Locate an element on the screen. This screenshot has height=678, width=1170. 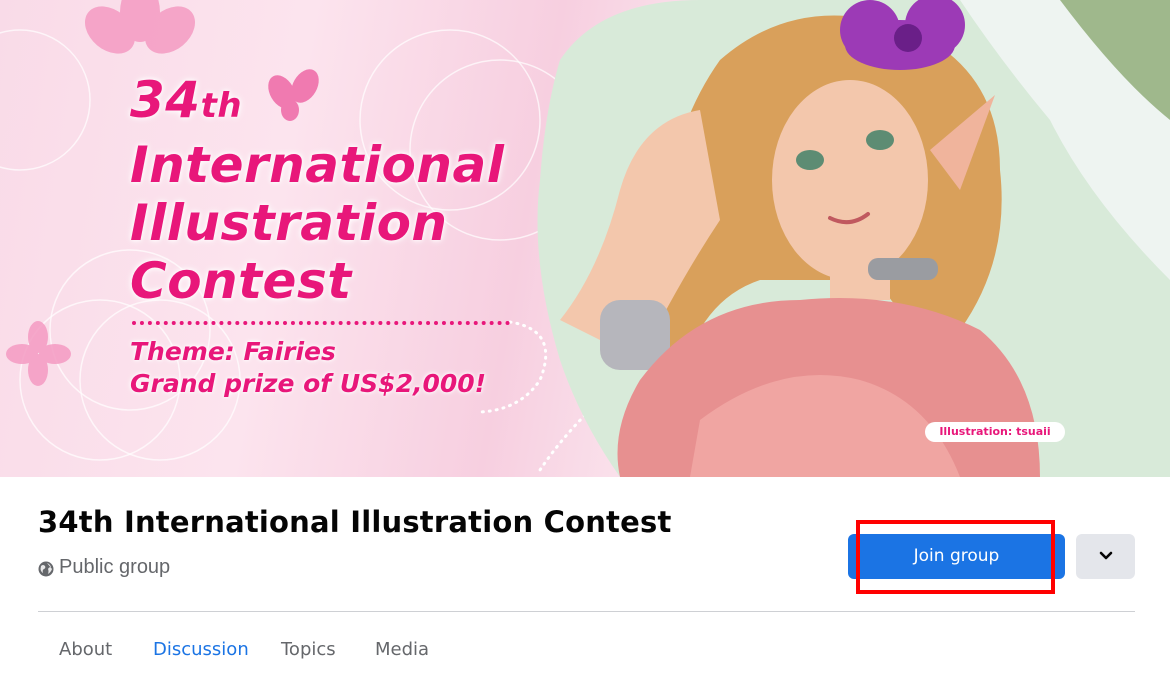
tab-discussion: Discussion is located at coordinates (201, 650).